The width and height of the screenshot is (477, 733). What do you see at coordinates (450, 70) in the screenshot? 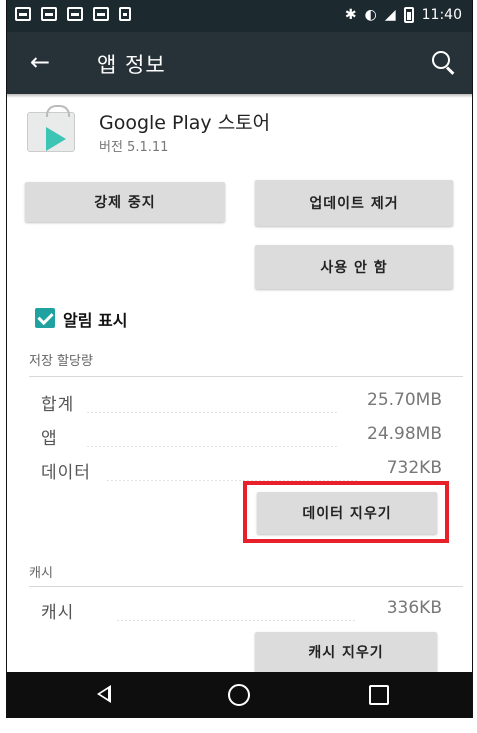
I see `search-handle` at bounding box center [450, 70].